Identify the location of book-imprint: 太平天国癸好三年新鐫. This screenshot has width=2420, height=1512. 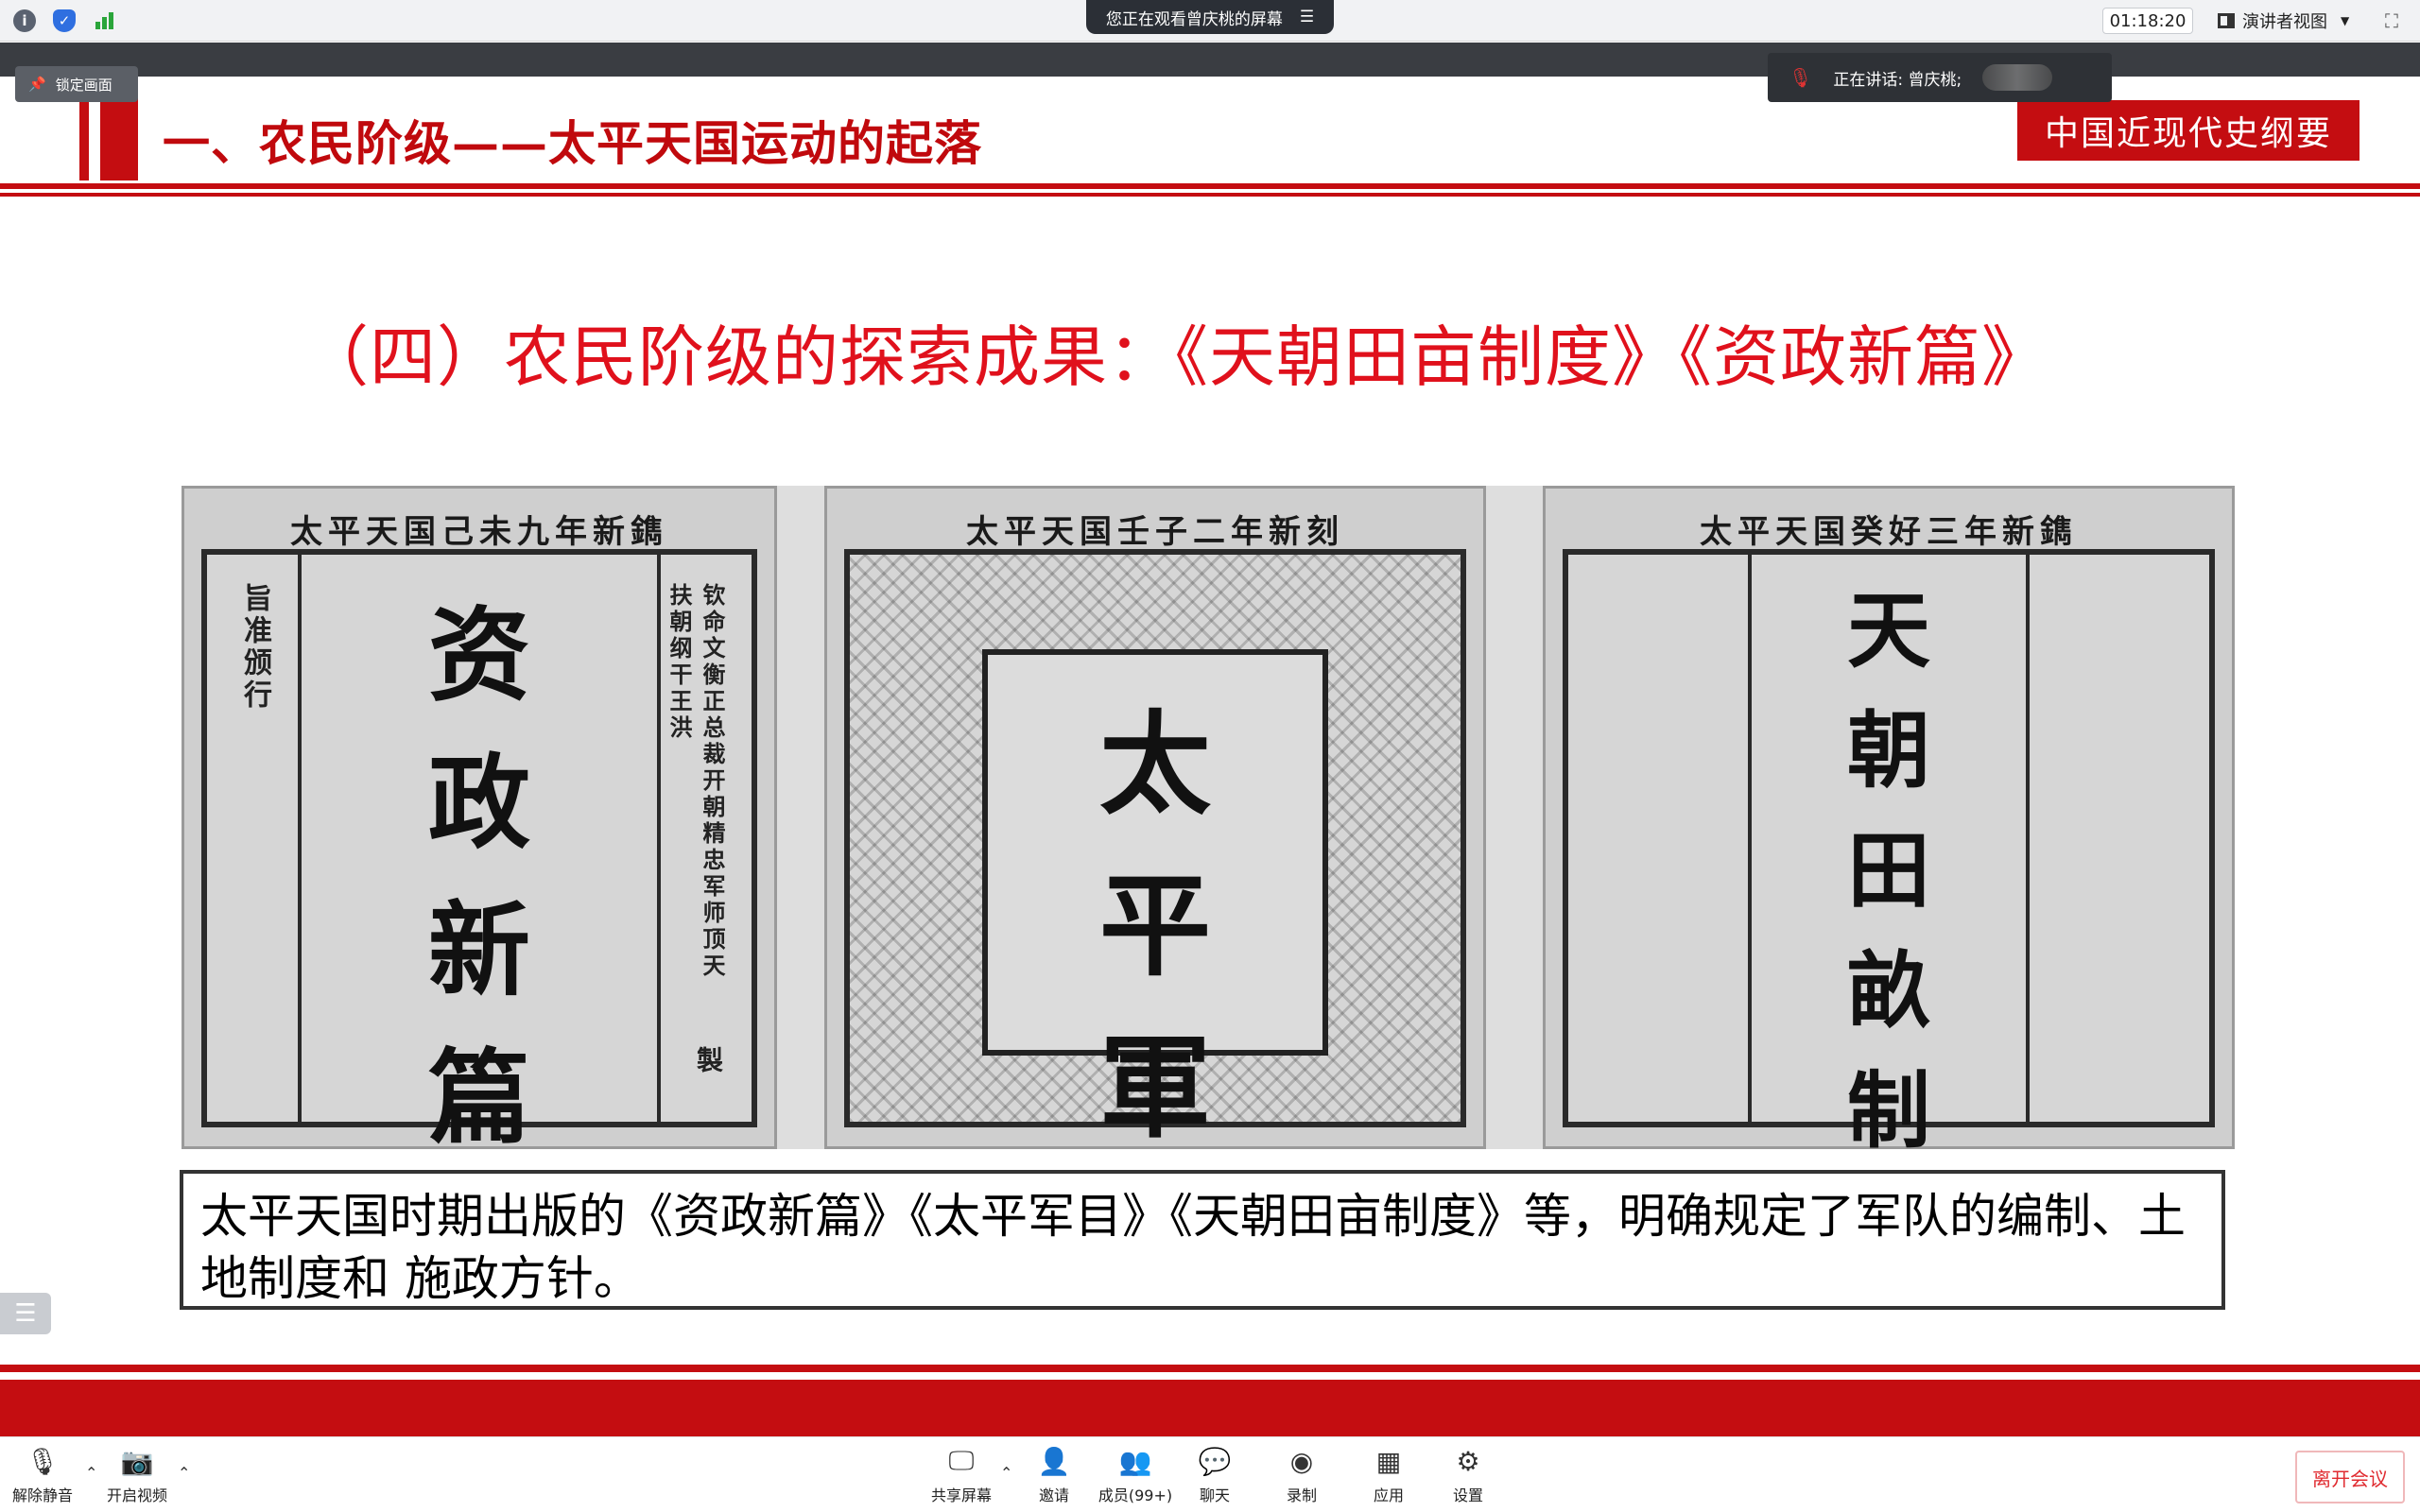
(1889, 532).